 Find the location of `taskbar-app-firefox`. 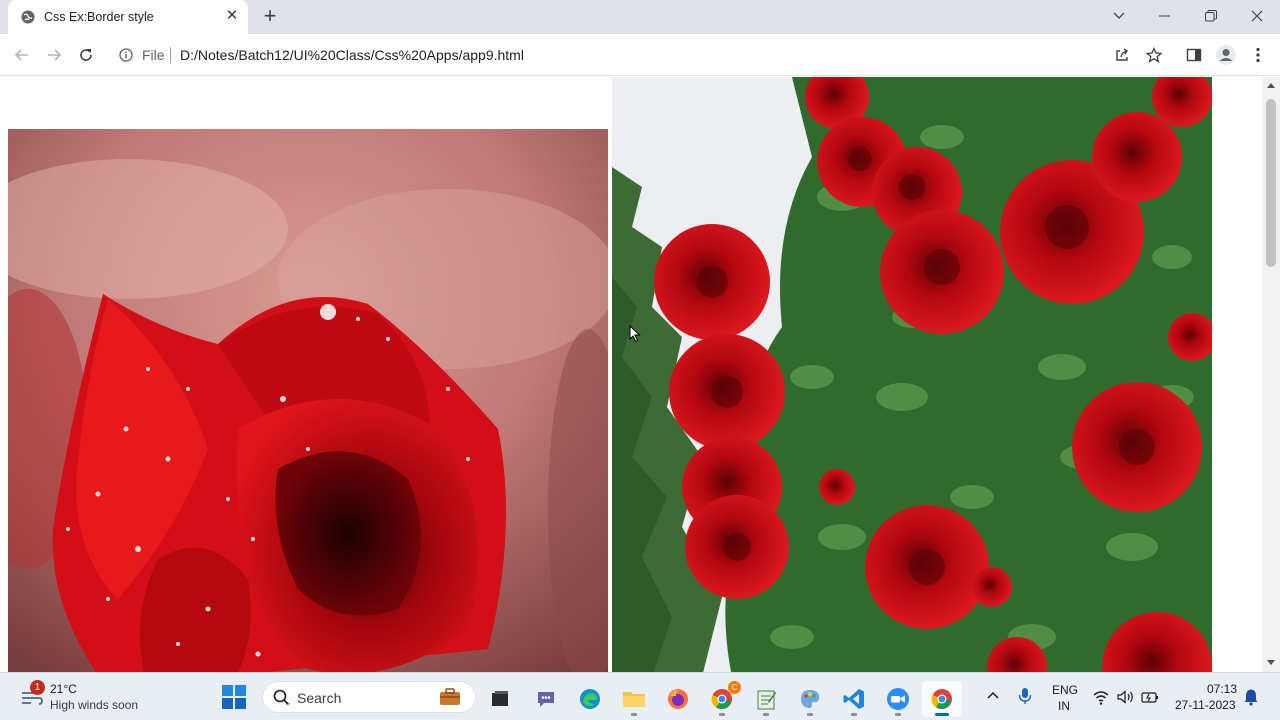

taskbar-app-firefox is located at coordinates (678, 699).